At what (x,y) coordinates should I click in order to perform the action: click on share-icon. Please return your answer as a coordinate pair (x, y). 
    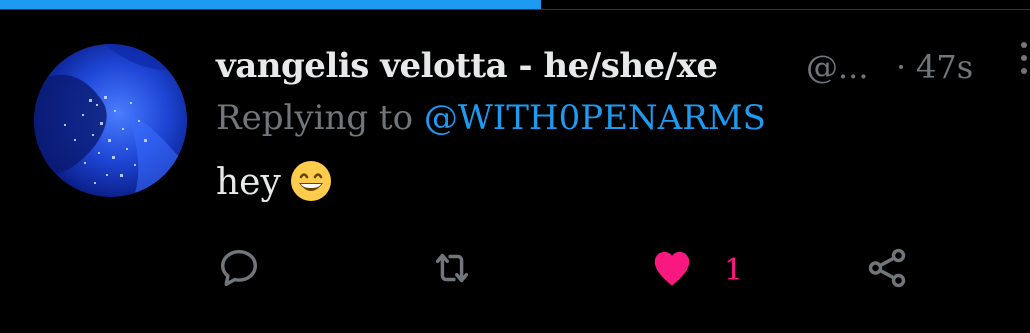
    Looking at the image, I should click on (887, 268).